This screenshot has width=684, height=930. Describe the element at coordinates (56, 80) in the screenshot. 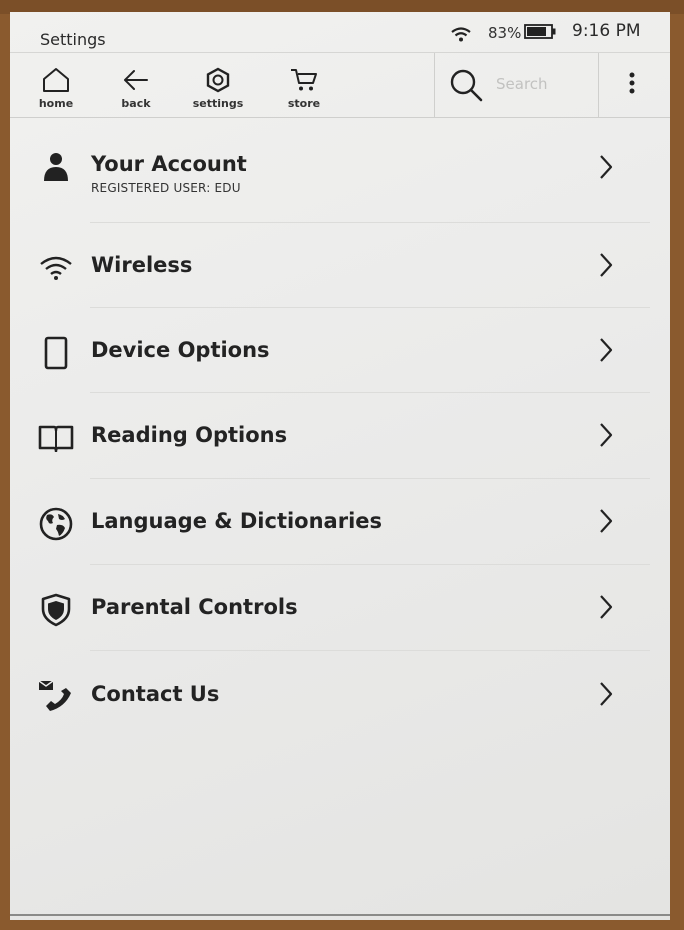

I see `home-icon` at that location.